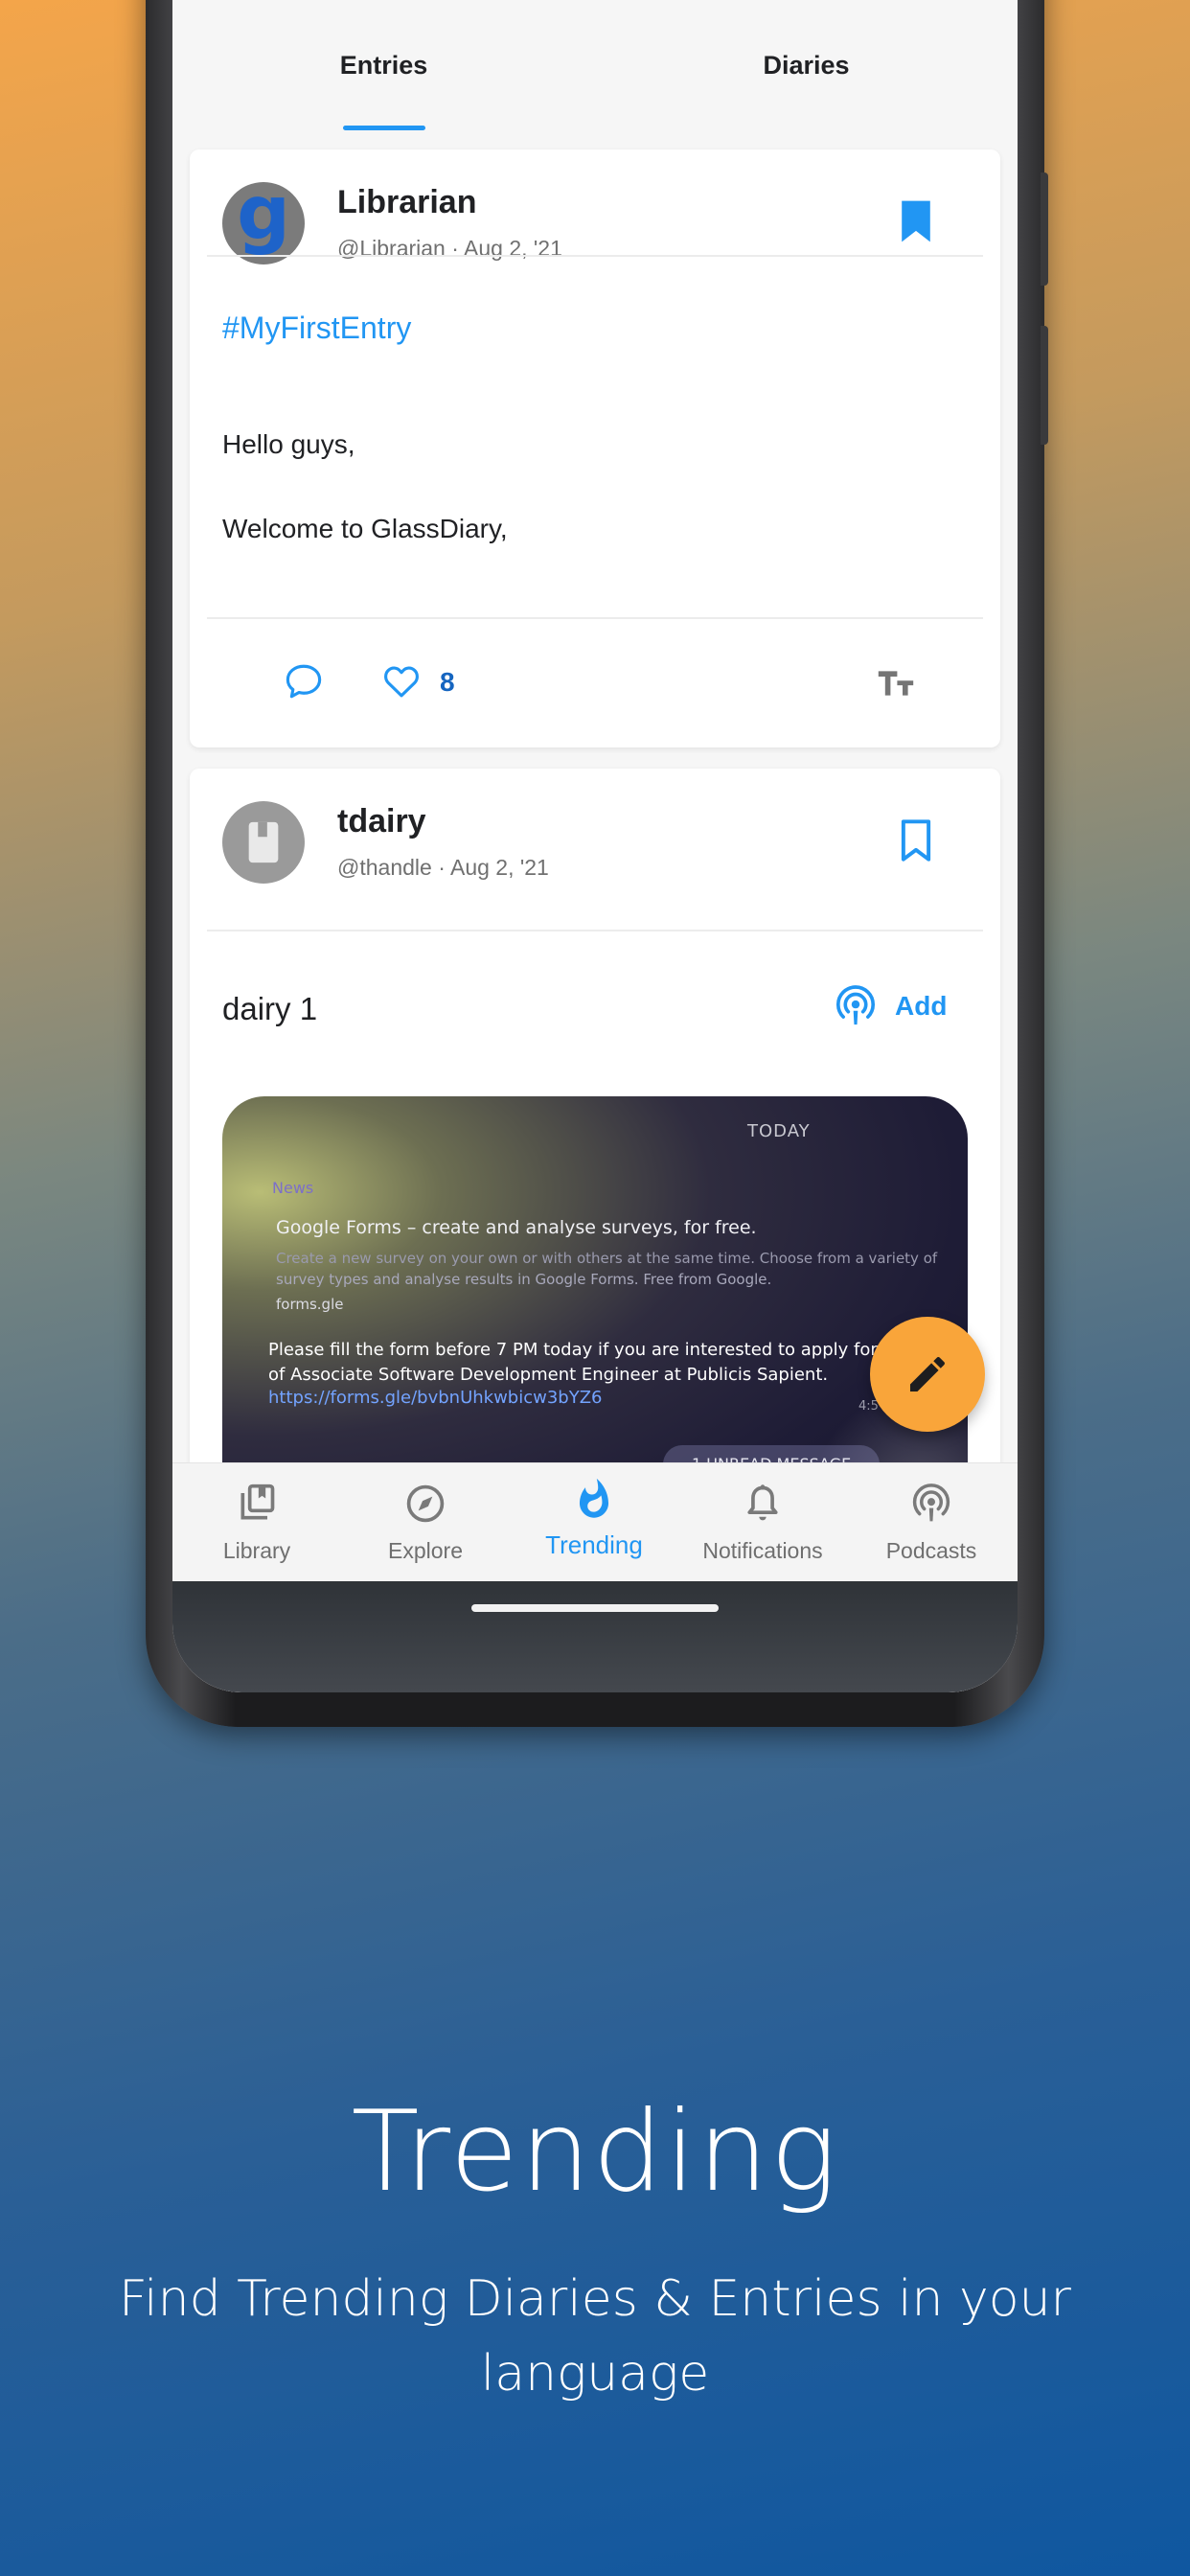 The width and height of the screenshot is (1190, 2576). I want to click on promo-title: Trending, so click(595, 2152).